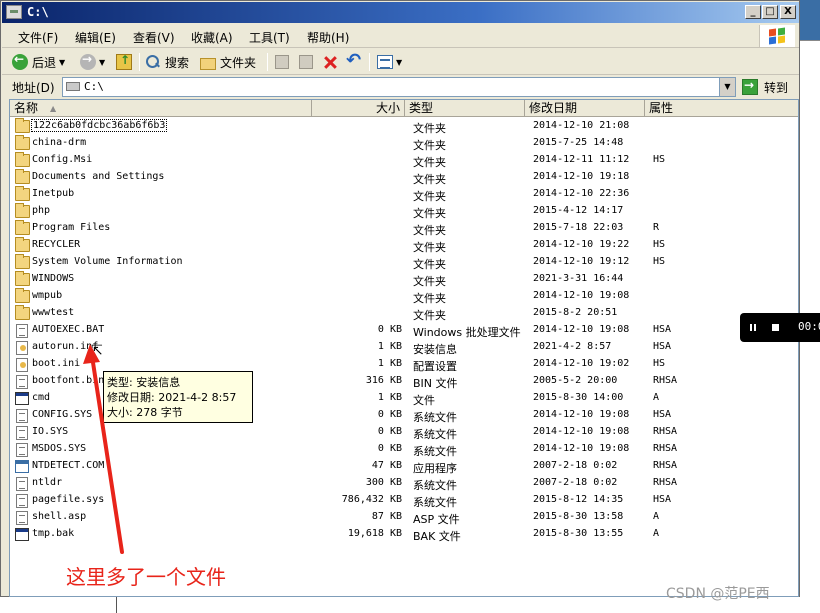 The width and height of the screenshot is (820, 613). What do you see at coordinates (212, 37) in the screenshot?
I see `menu-favorites: 收藏(A)` at bounding box center [212, 37].